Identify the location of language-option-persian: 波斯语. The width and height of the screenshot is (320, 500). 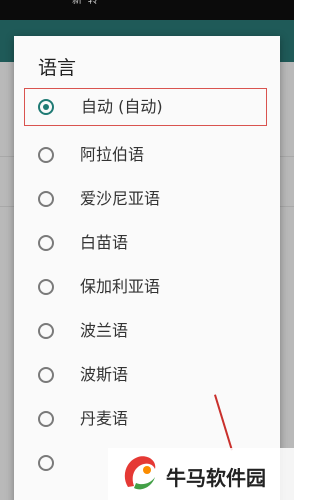
(147, 376).